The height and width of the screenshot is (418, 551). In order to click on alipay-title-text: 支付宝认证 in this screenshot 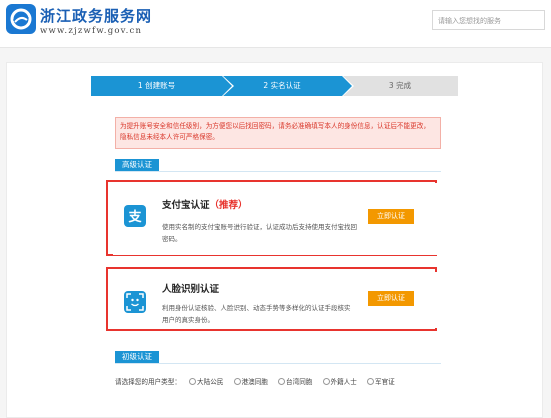, I will do `click(186, 205)`.